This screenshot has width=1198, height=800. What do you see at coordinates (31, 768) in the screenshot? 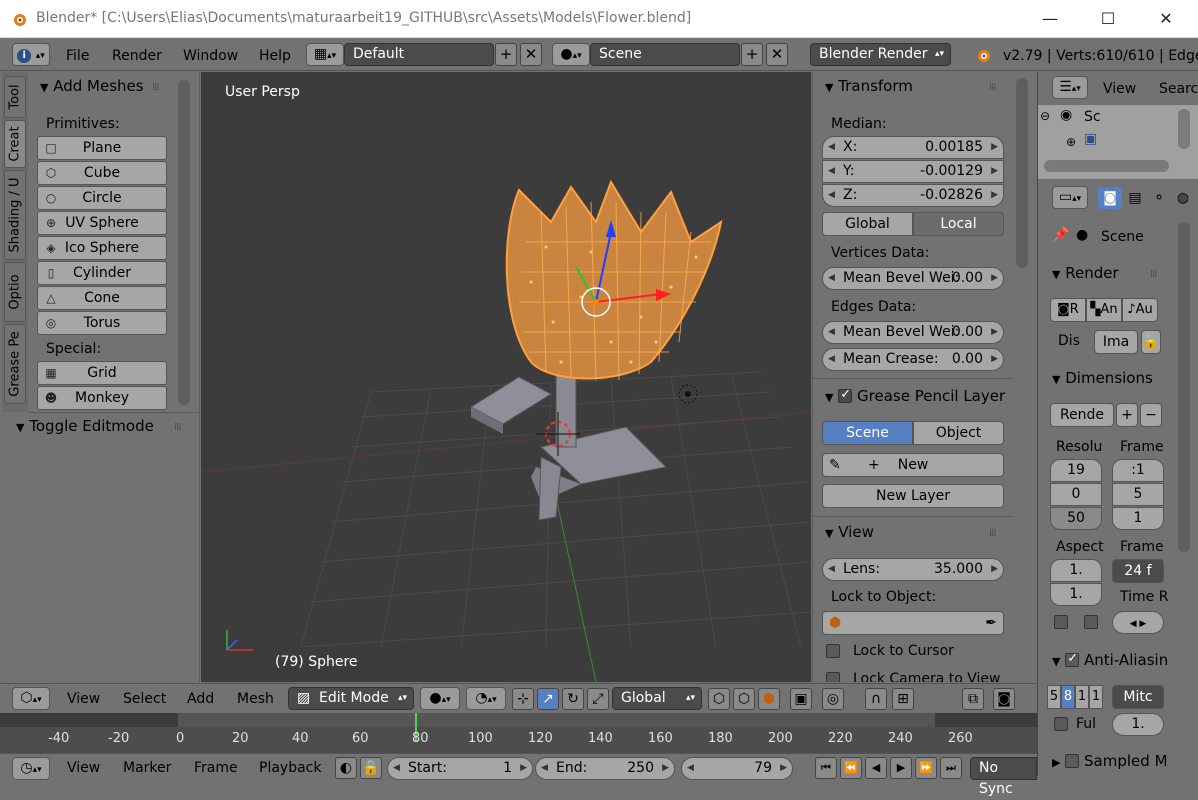
I see `timeline-editor-type-button: ◷▴▾` at bounding box center [31, 768].